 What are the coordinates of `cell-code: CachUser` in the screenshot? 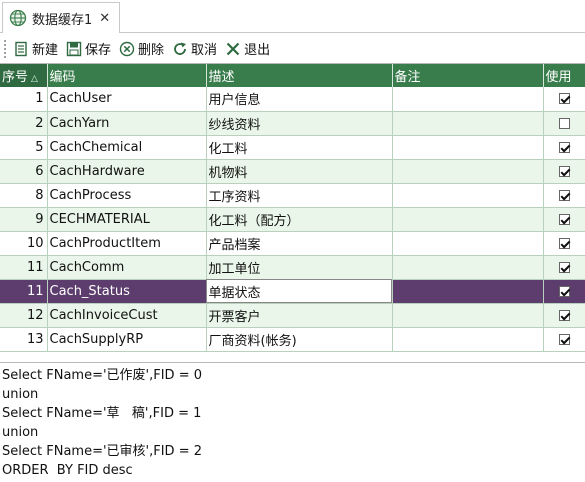 It's located at (127, 99).